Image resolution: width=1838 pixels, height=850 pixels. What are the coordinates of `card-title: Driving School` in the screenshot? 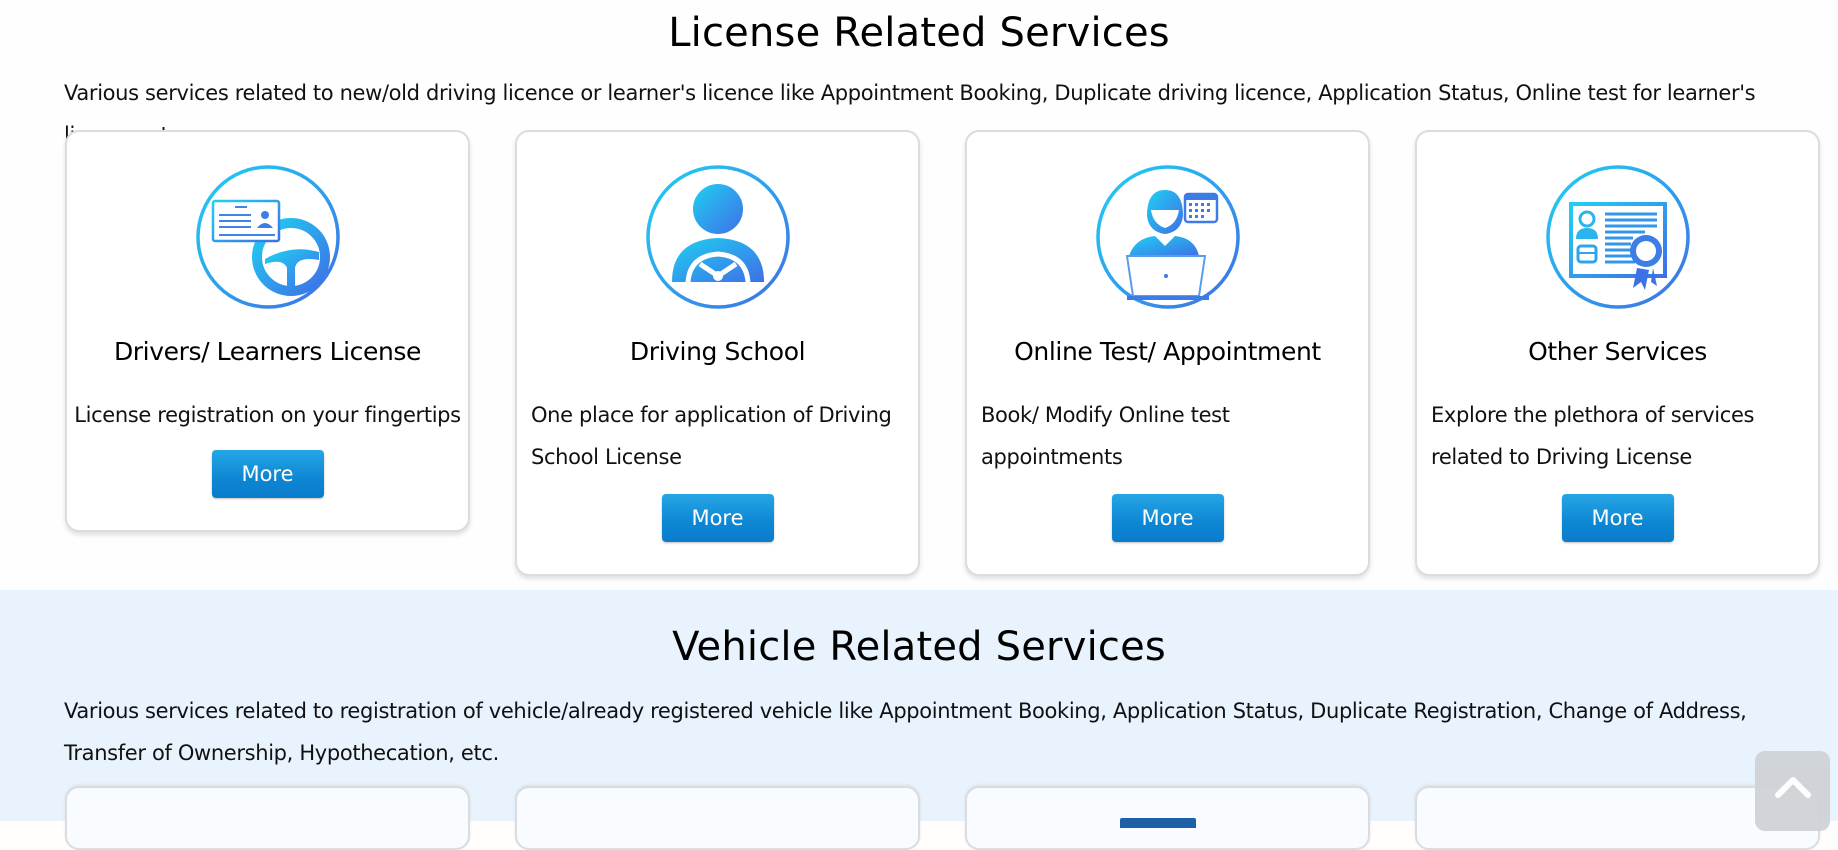 It's located at (717, 351).